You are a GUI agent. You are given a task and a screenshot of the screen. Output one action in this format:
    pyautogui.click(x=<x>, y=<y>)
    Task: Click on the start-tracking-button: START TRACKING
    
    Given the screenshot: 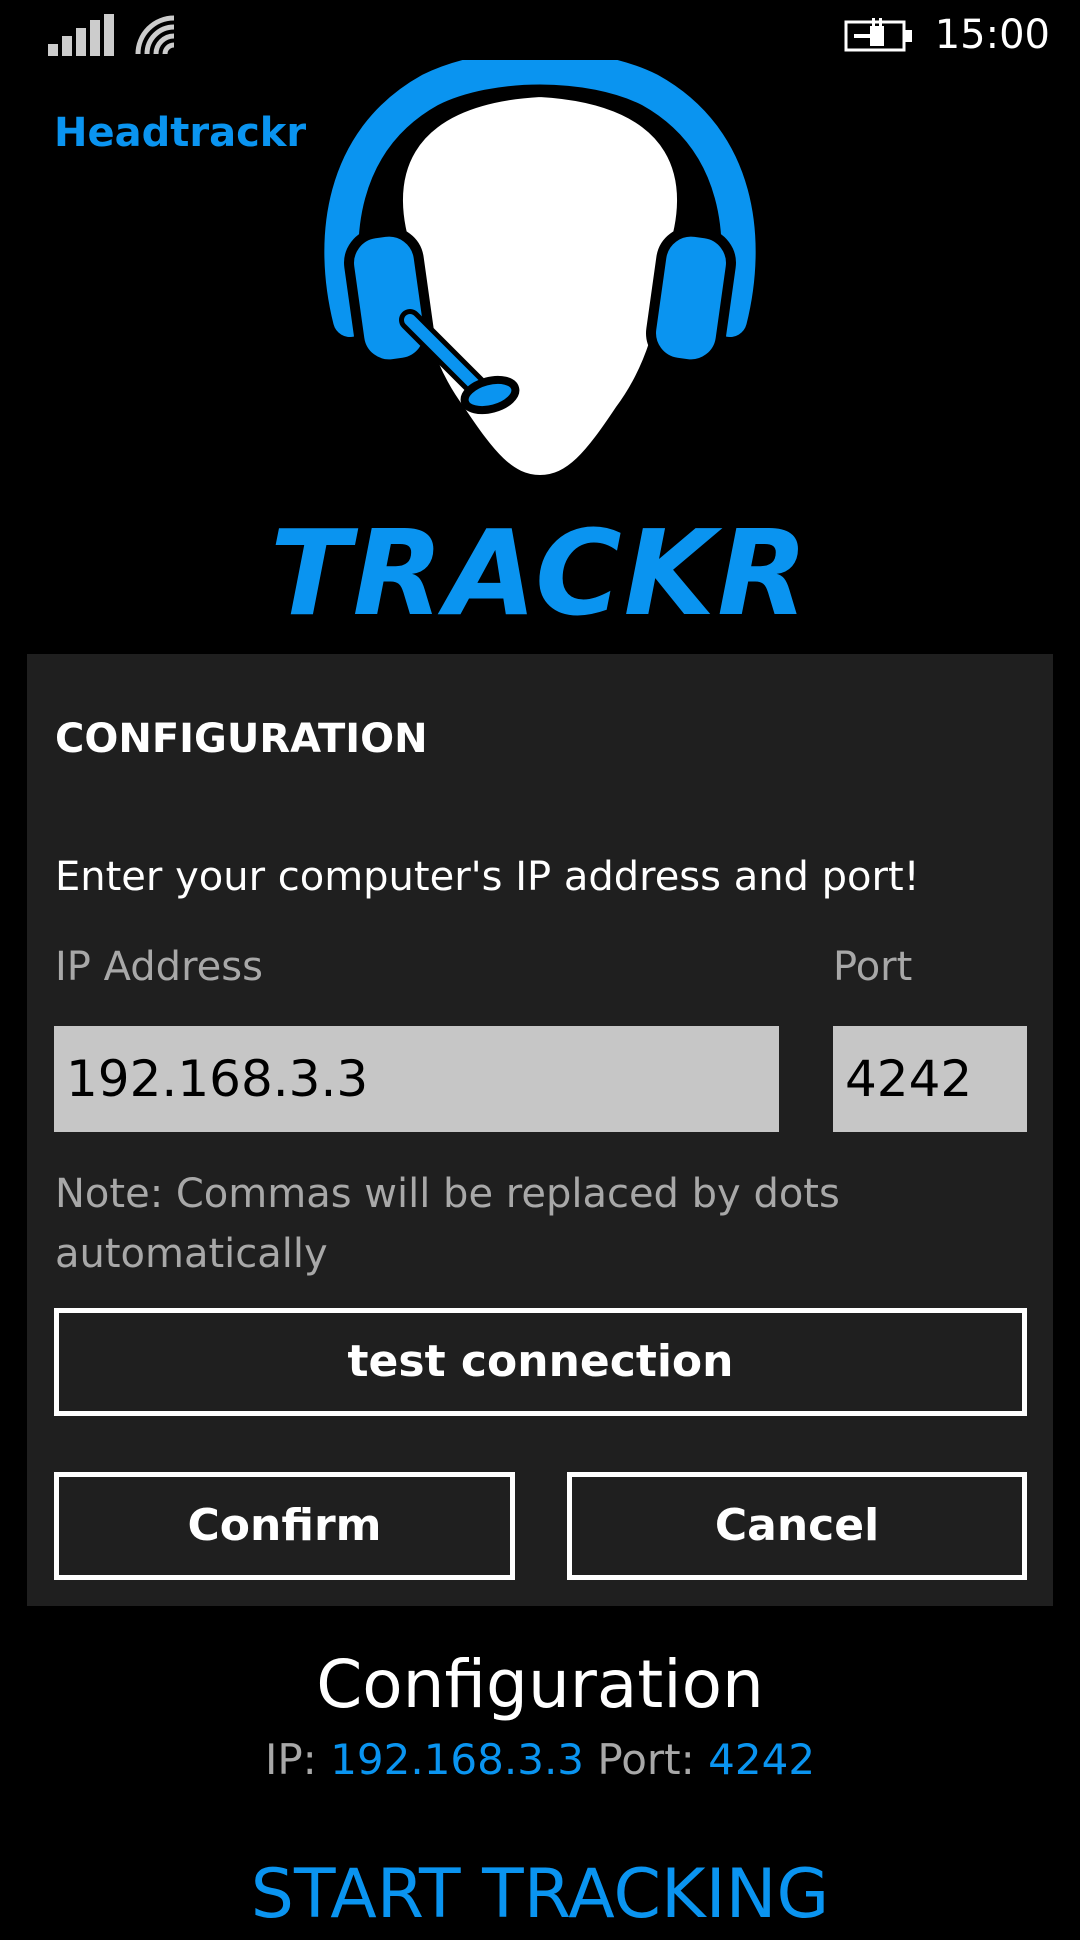 What is the action you would take?
    pyautogui.click(x=540, y=1895)
    